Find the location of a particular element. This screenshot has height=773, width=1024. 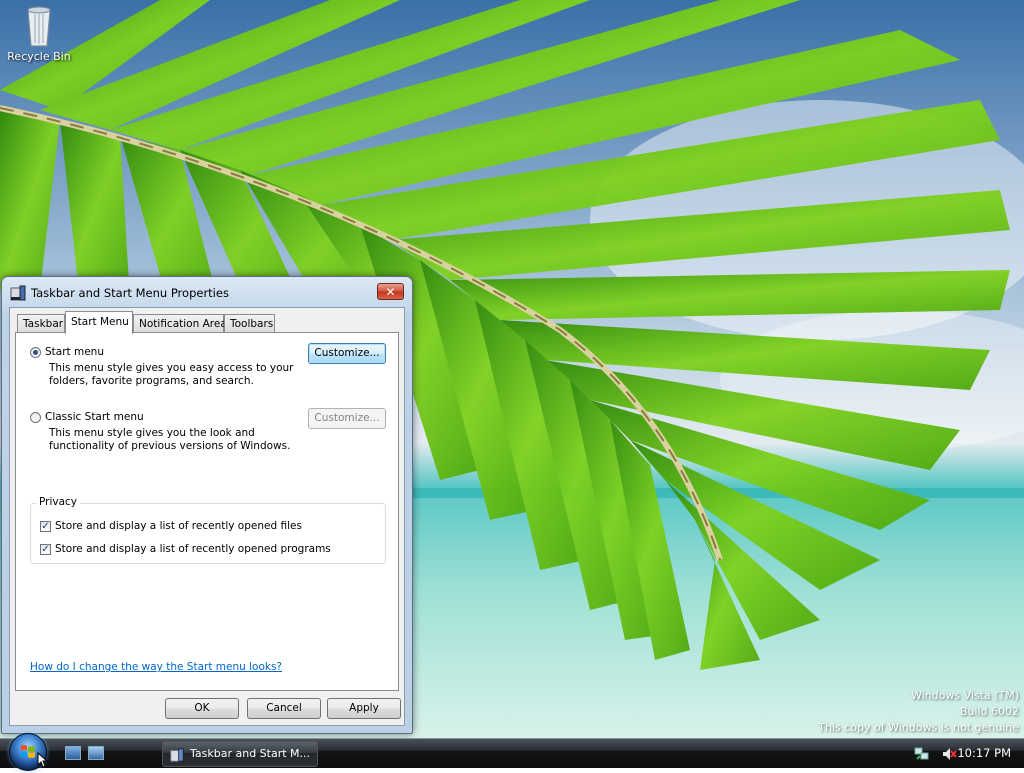

watermark-line: Windows Vista (TM) is located at coordinates (964, 695).